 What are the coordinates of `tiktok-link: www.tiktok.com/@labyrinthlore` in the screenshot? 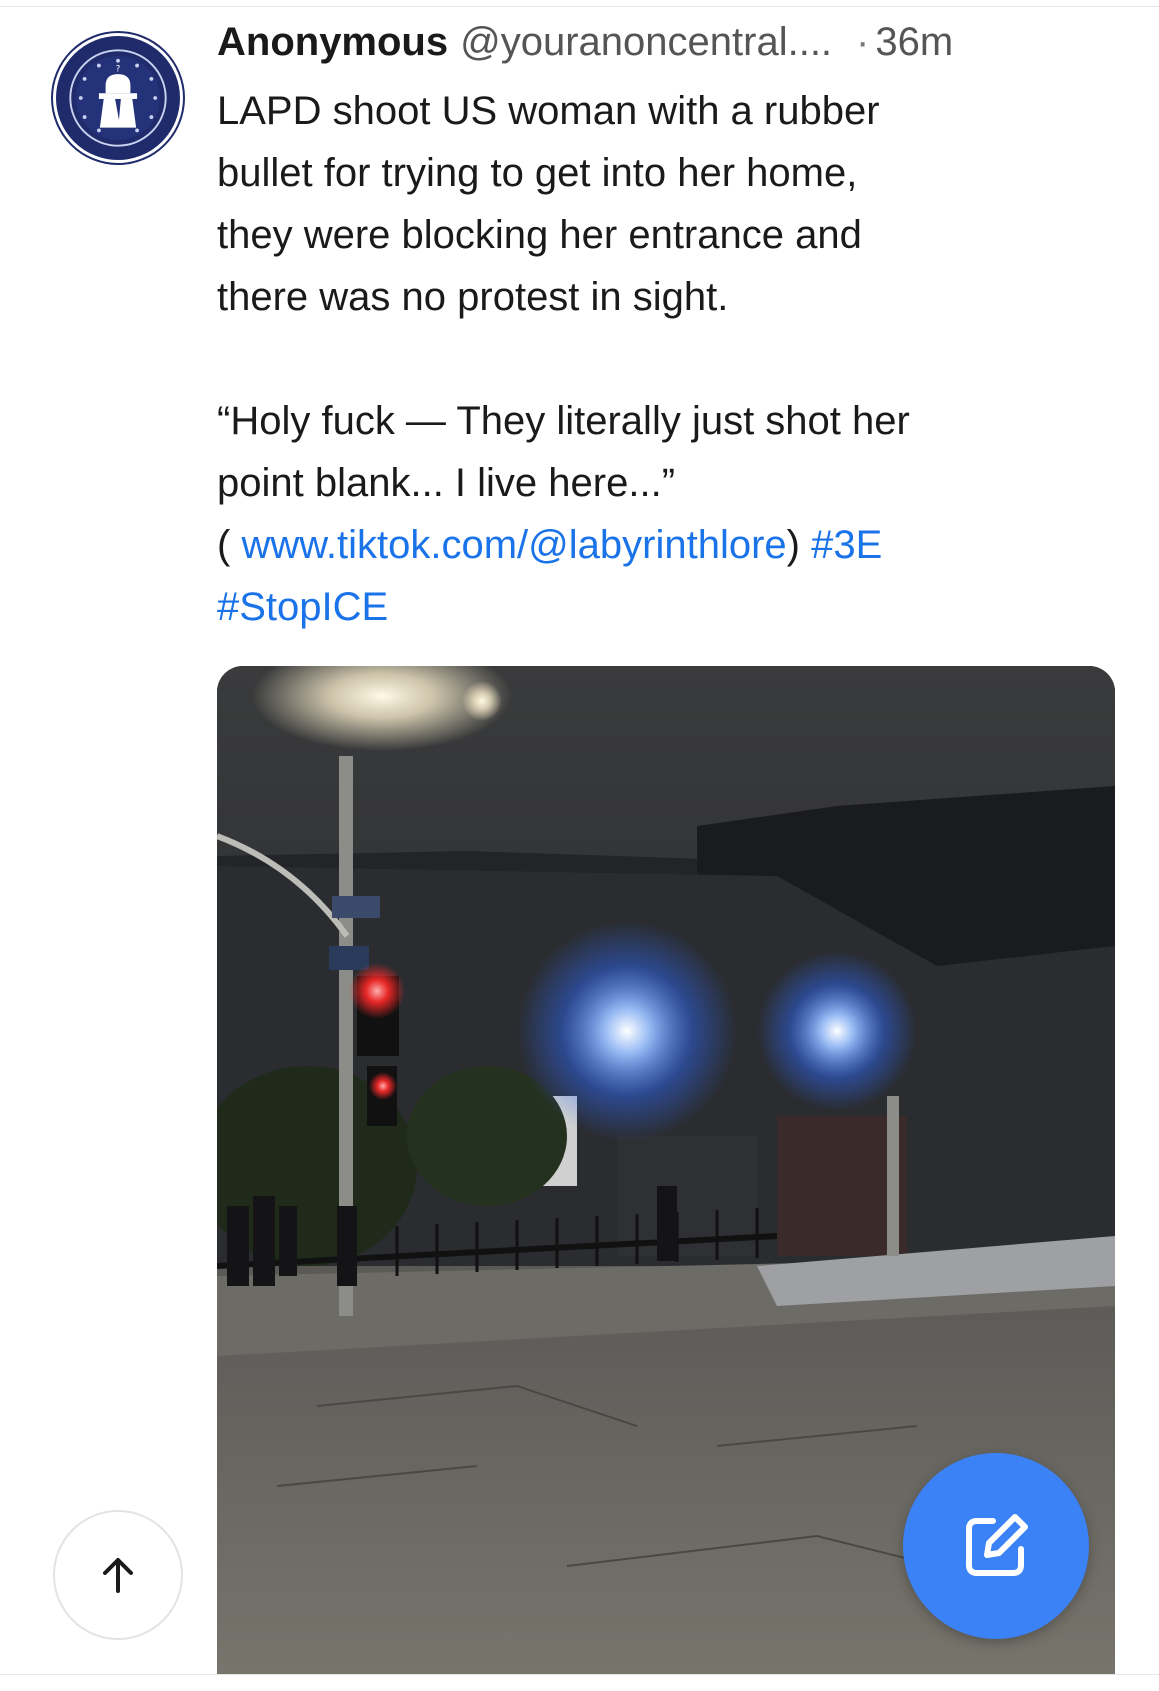 It's located at (513, 545).